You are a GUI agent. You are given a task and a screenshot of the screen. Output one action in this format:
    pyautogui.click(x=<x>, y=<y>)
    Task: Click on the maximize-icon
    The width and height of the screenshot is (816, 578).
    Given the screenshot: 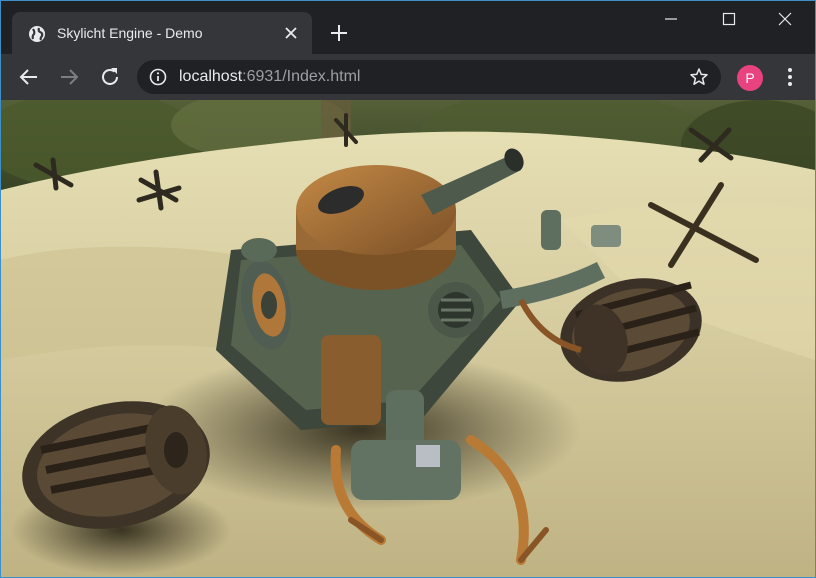 What is the action you would take?
    pyautogui.click(x=729, y=19)
    